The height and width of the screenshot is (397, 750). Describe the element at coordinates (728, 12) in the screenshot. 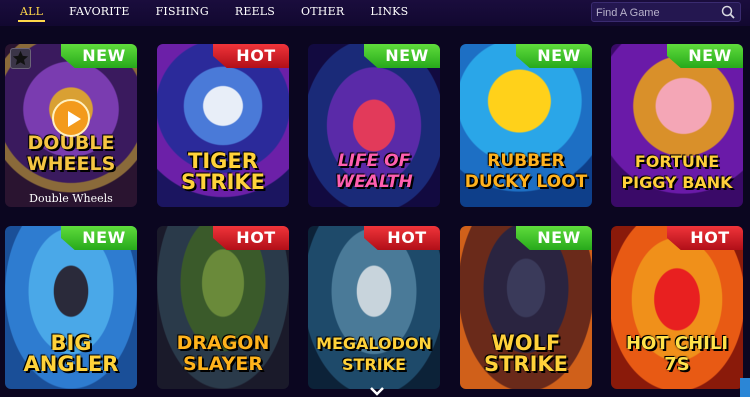

I see `search-icon` at that location.